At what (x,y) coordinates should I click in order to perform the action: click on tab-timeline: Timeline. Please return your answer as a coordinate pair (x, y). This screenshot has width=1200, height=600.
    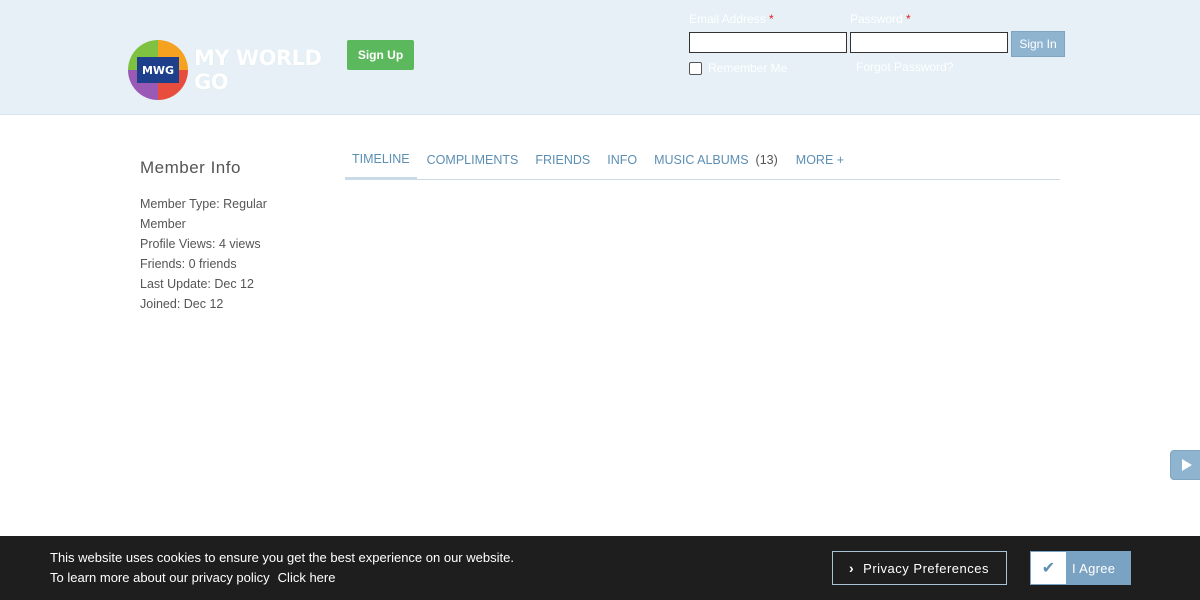
    Looking at the image, I should click on (381, 160).